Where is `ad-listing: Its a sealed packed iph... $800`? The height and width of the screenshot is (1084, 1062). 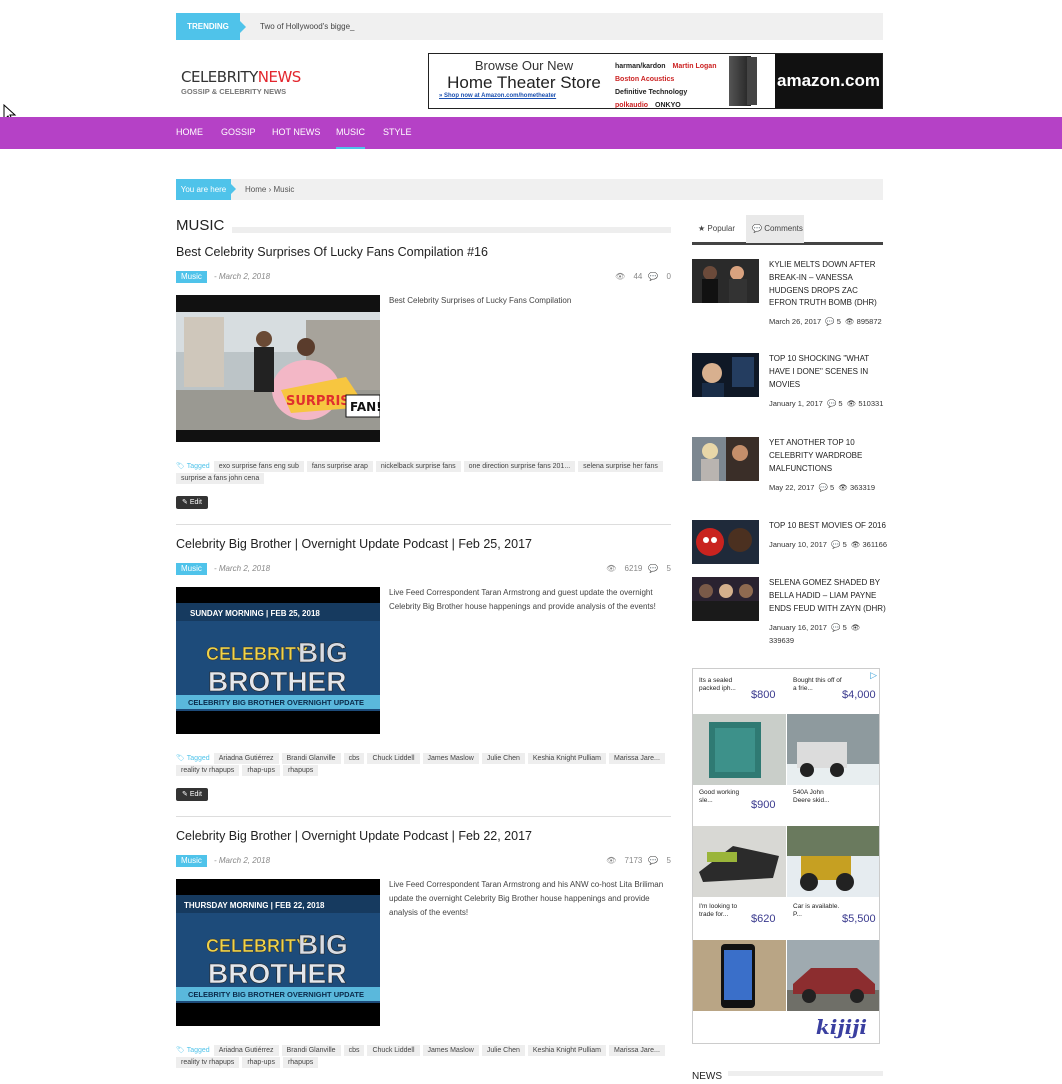
ad-listing: Its a sealed packed iph... $800 is located at coordinates (739, 727).